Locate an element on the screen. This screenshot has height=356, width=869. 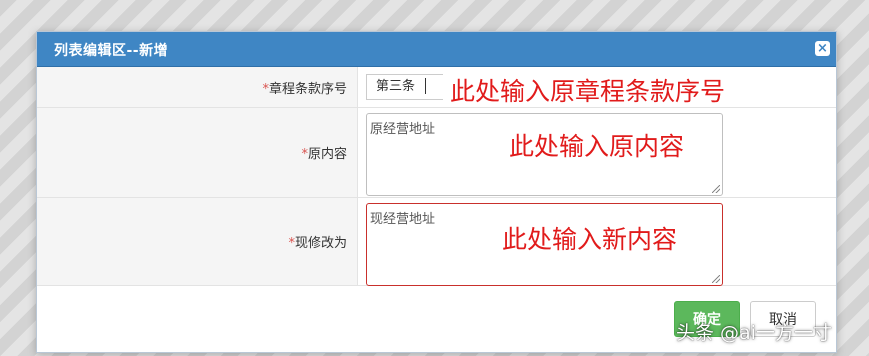
field-label-cell: *原内容 is located at coordinates (197, 152).